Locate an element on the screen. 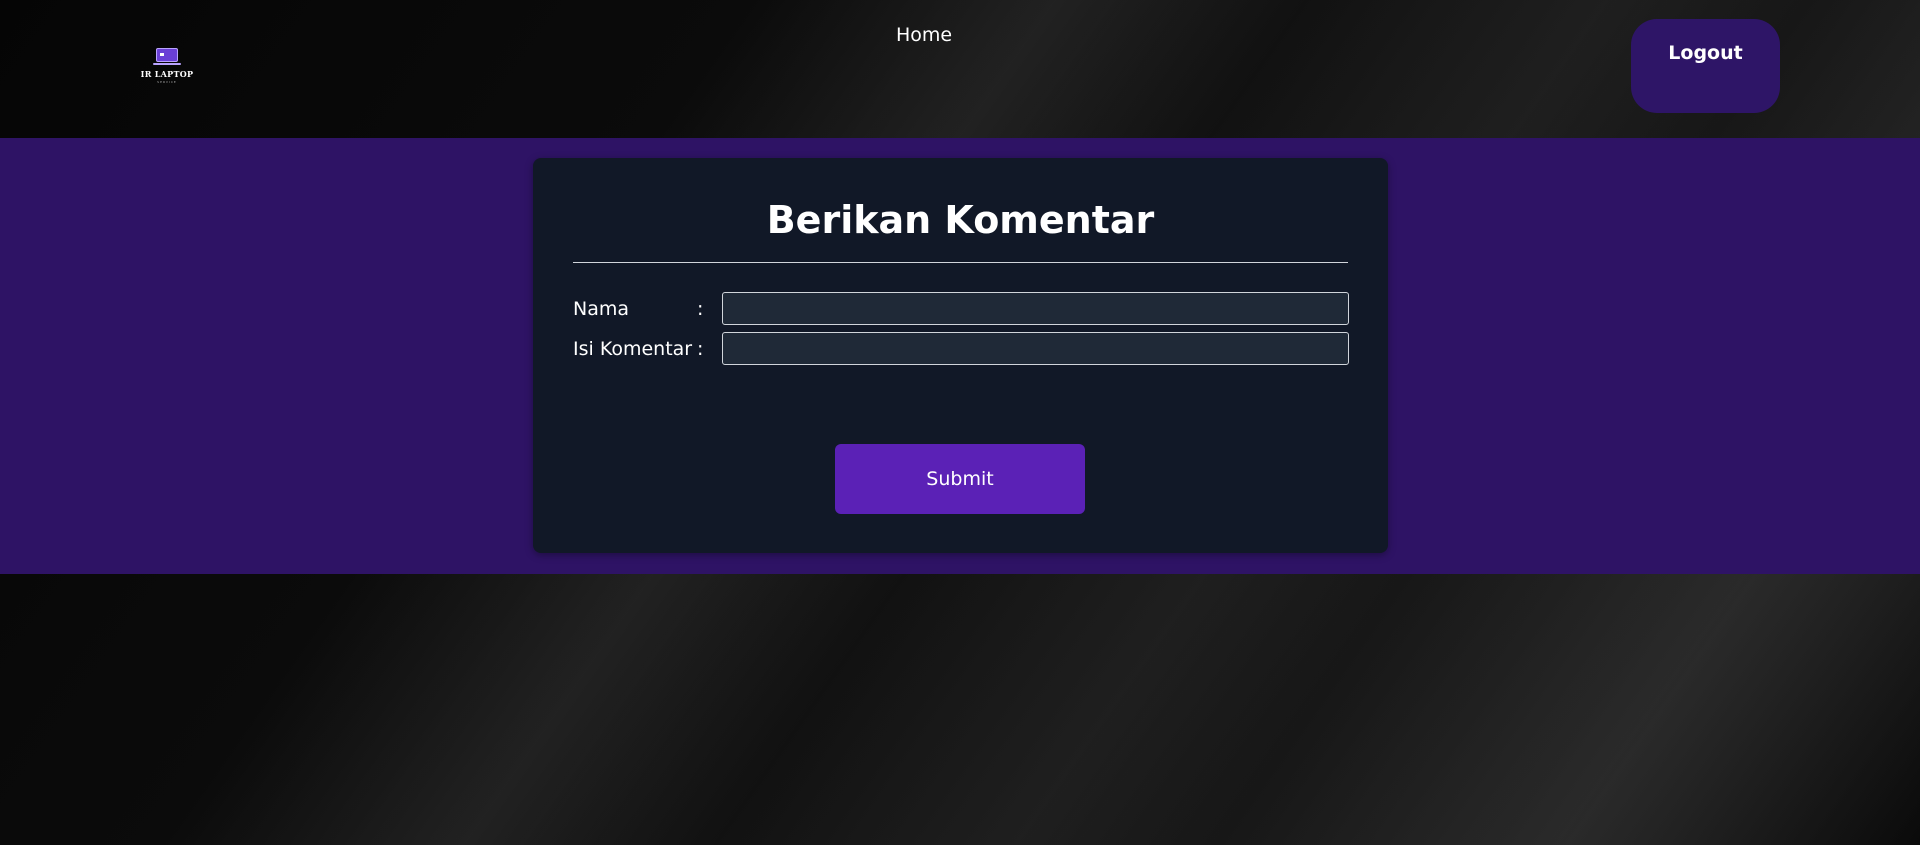 The width and height of the screenshot is (1920, 845). submit-button: Submit is located at coordinates (960, 479).